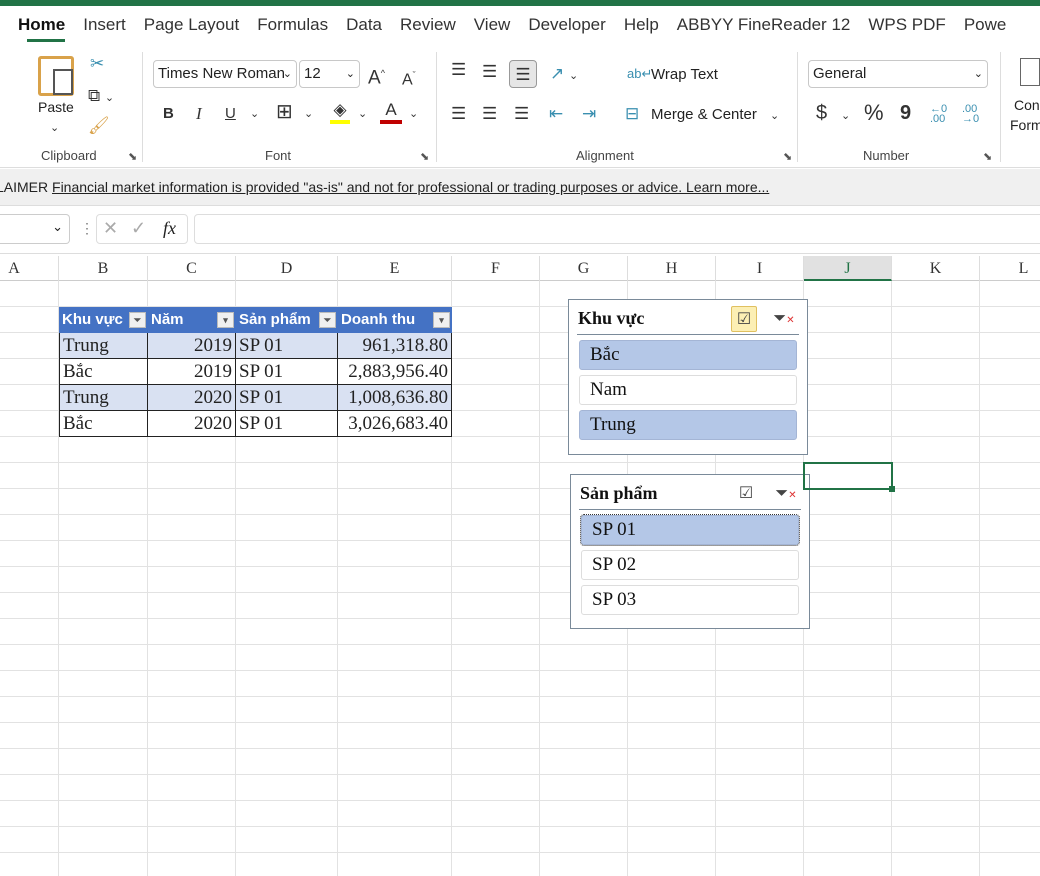 This screenshot has width=1040, height=876. I want to click on comma-style-button: 9, so click(905, 113).